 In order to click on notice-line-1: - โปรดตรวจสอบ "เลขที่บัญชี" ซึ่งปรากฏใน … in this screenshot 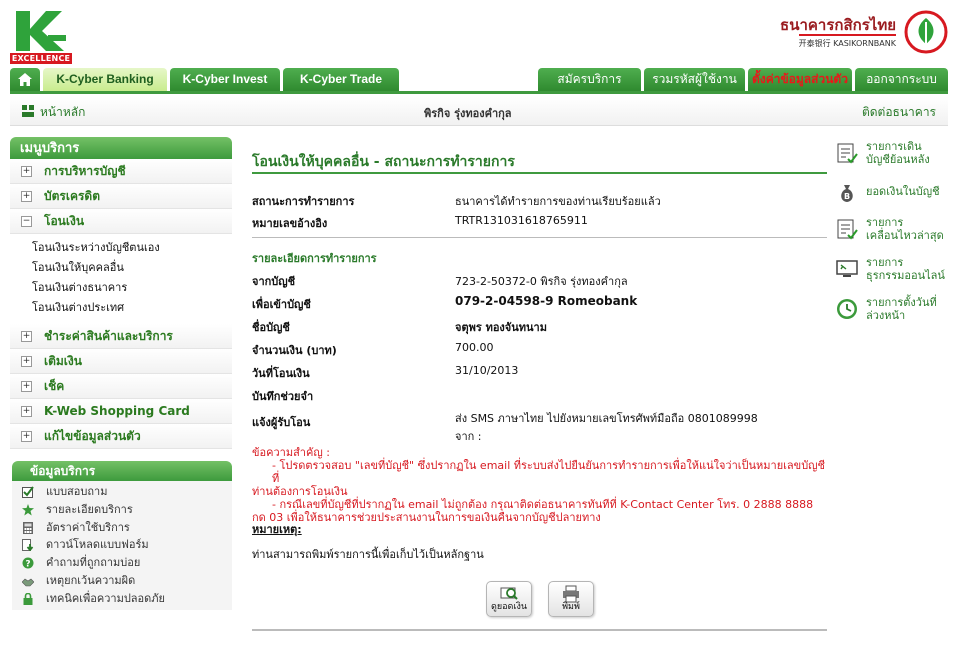, I will do `click(549, 472)`.